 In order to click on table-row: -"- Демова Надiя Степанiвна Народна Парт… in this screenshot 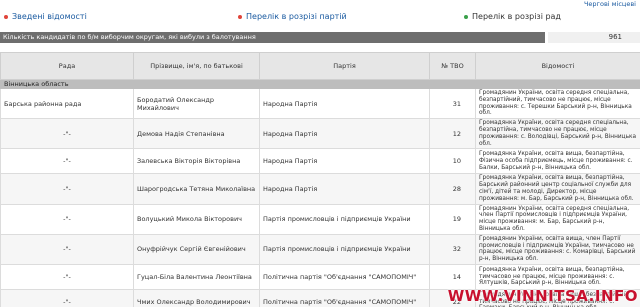, I will do `click(320, 134)`.